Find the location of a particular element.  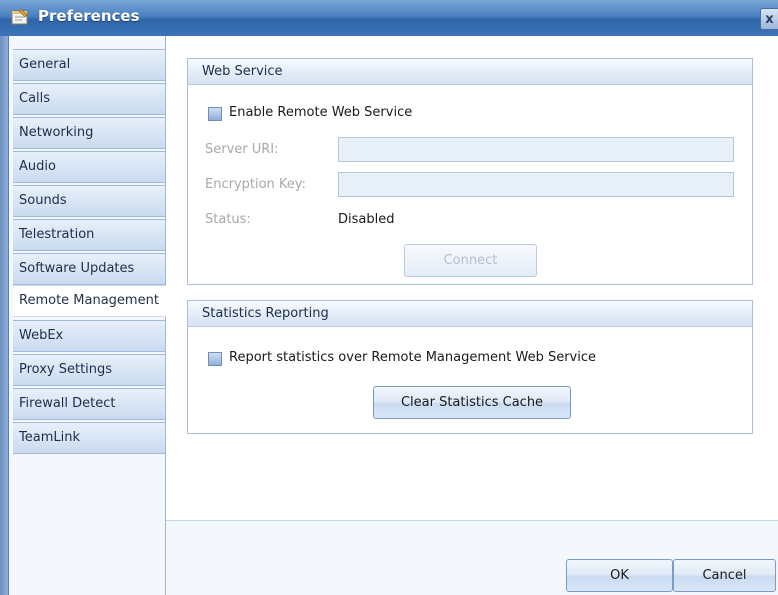

server-uri-label: Server URI: is located at coordinates (242, 149).